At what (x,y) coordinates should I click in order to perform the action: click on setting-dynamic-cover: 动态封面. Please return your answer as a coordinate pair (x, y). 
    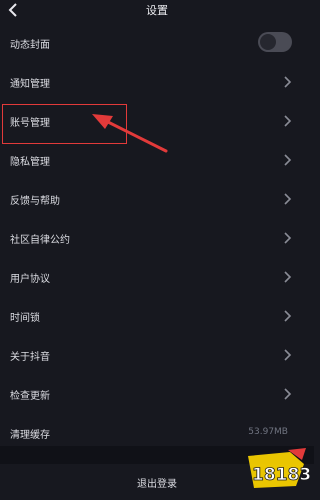
    Looking at the image, I should click on (157, 43).